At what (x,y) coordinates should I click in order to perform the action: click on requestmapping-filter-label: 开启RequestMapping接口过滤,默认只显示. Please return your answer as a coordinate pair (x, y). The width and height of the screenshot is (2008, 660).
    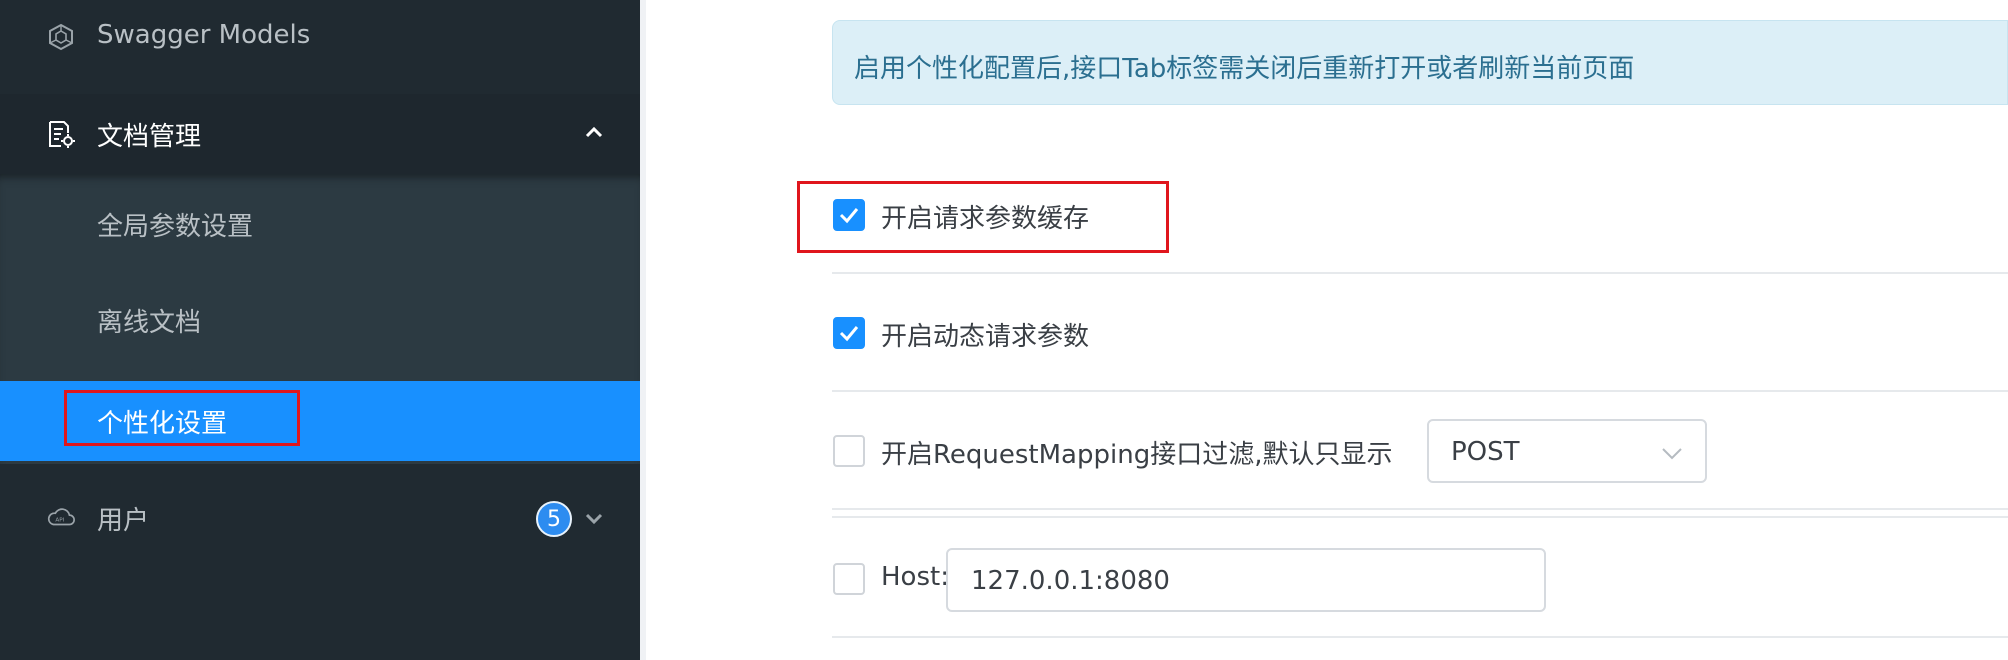
    Looking at the image, I should click on (1137, 455).